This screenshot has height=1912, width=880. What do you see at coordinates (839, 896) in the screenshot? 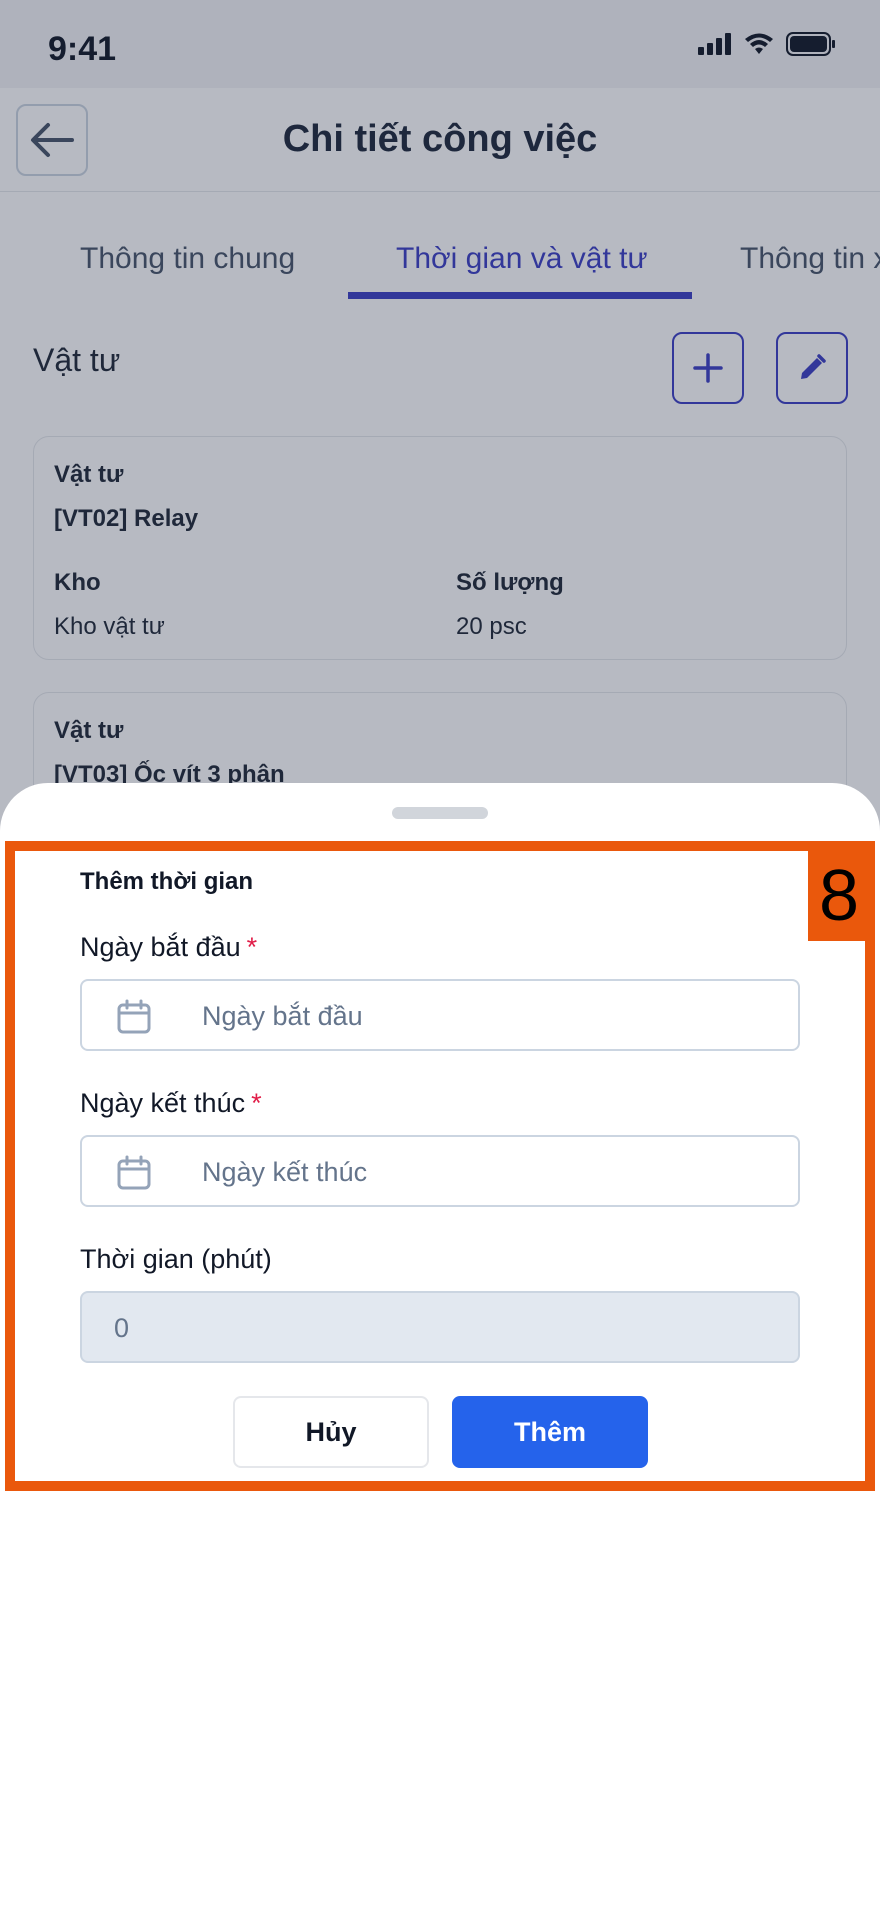
I see `highlight-tag: 8` at bounding box center [839, 896].